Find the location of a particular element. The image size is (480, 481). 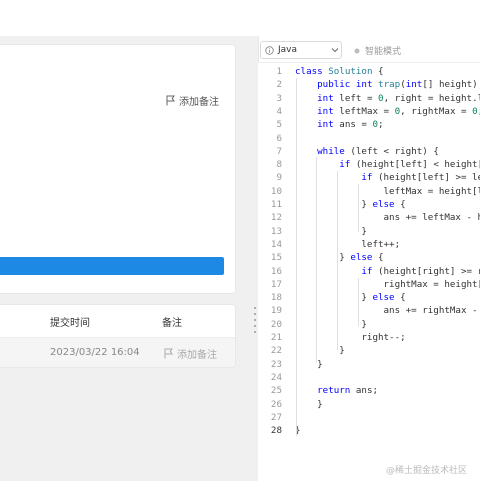

line-number: 13 is located at coordinates (276, 231).